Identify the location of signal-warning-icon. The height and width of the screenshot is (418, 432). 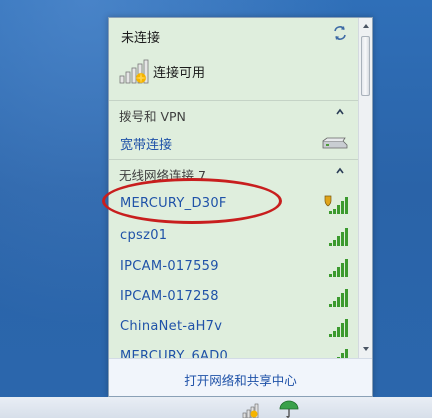
(134, 71).